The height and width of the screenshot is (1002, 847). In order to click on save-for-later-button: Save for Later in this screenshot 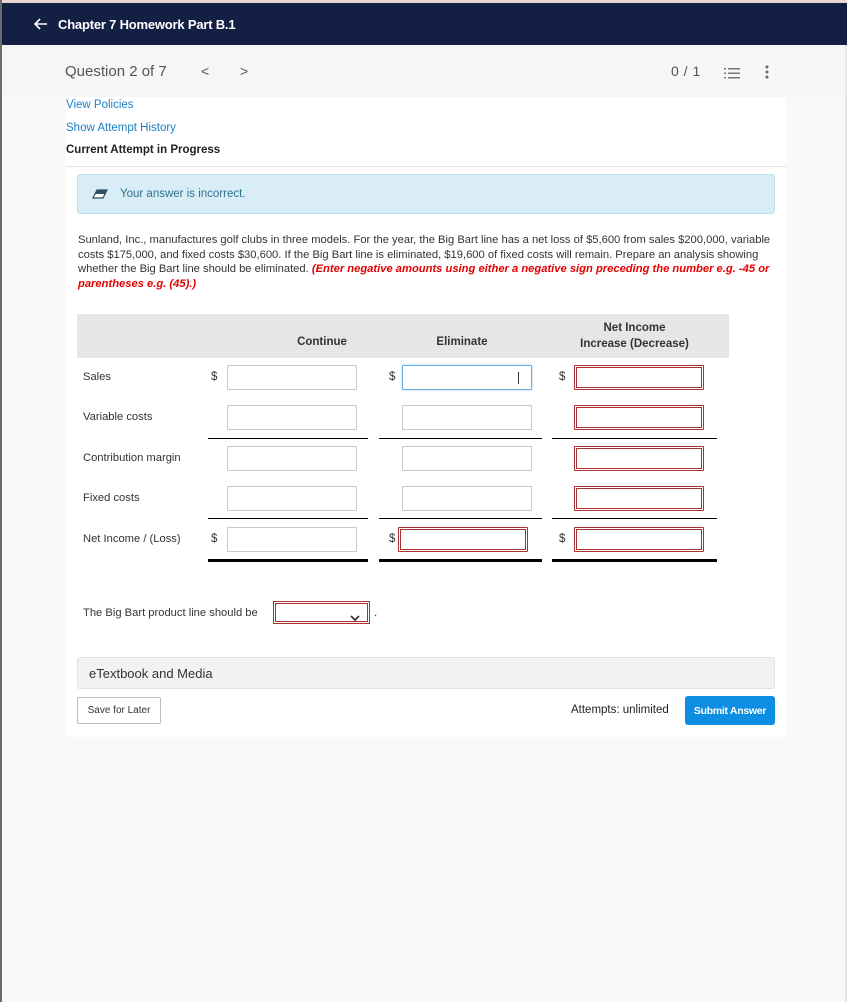, I will do `click(119, 710)`.